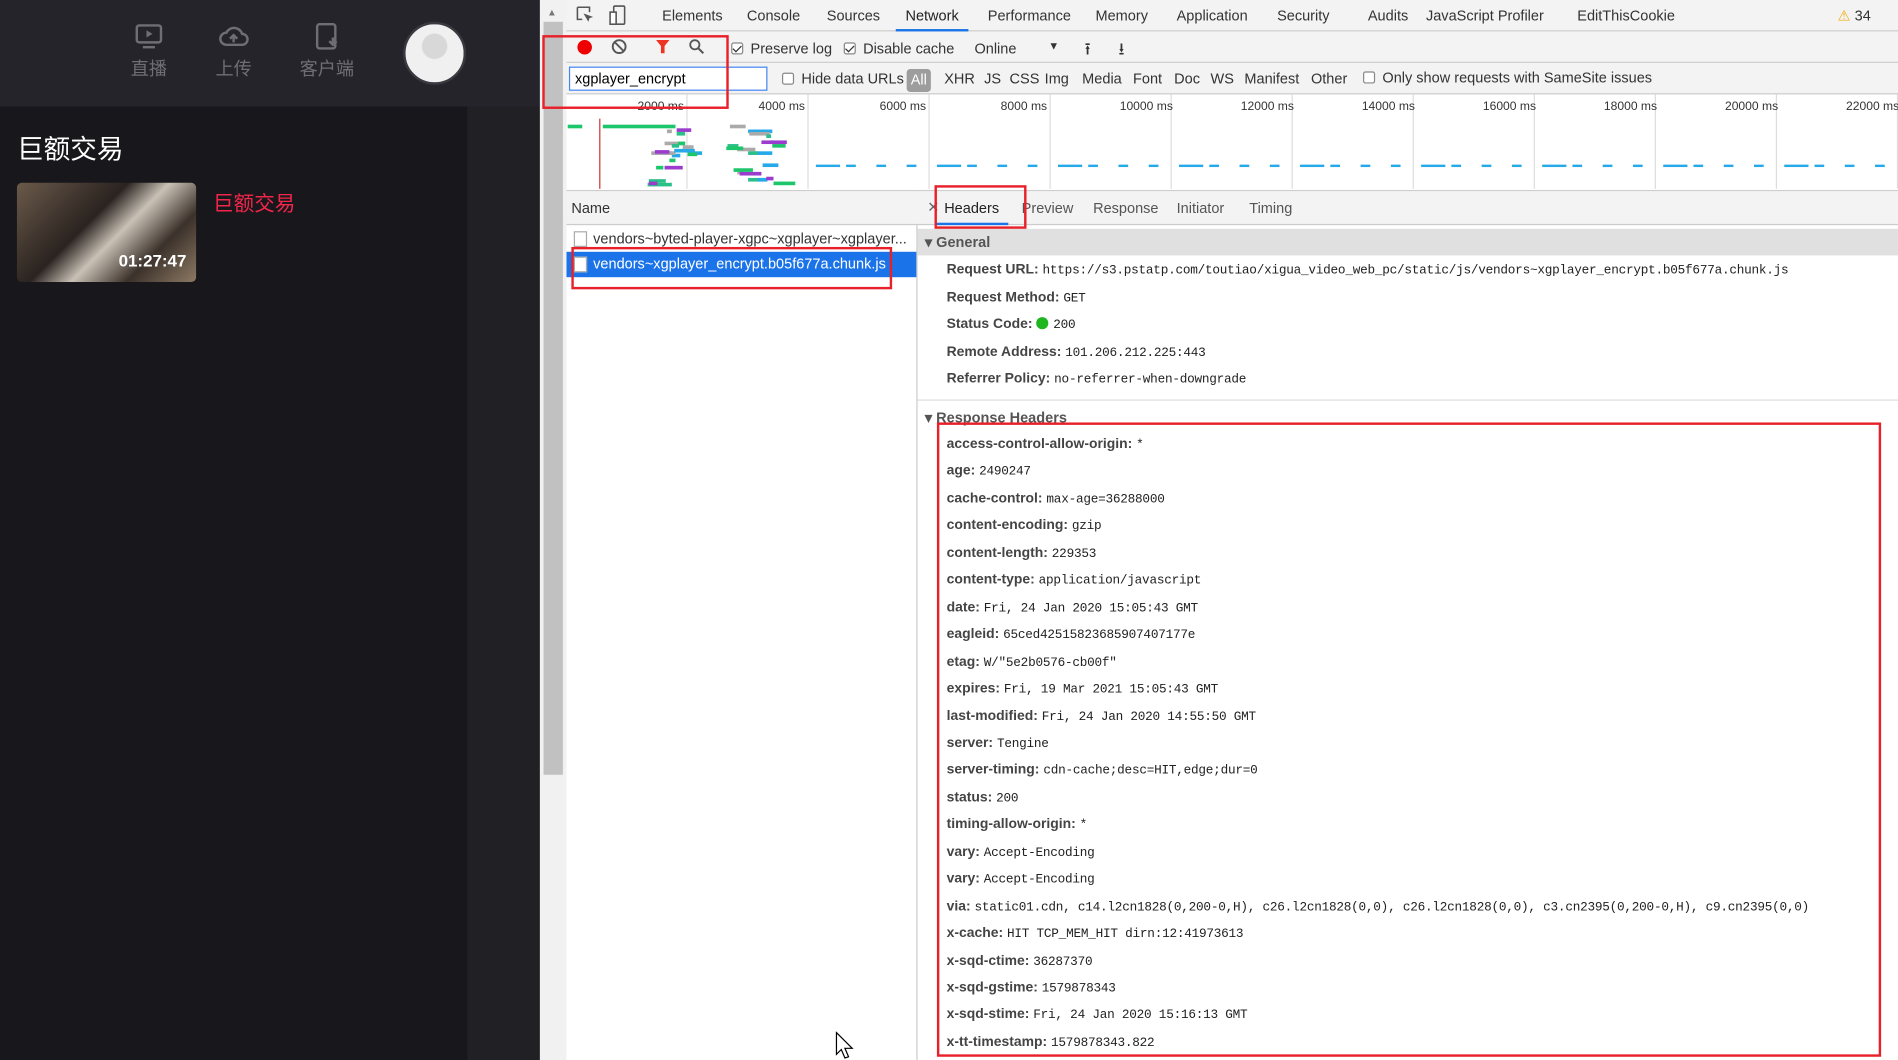 The width and height of the screenshot is (1898, 1060). What do you see at coordinates (1102, 78) in the screenshot?
I see `filter-type-media: Media` at bounding box center [1102, 78].